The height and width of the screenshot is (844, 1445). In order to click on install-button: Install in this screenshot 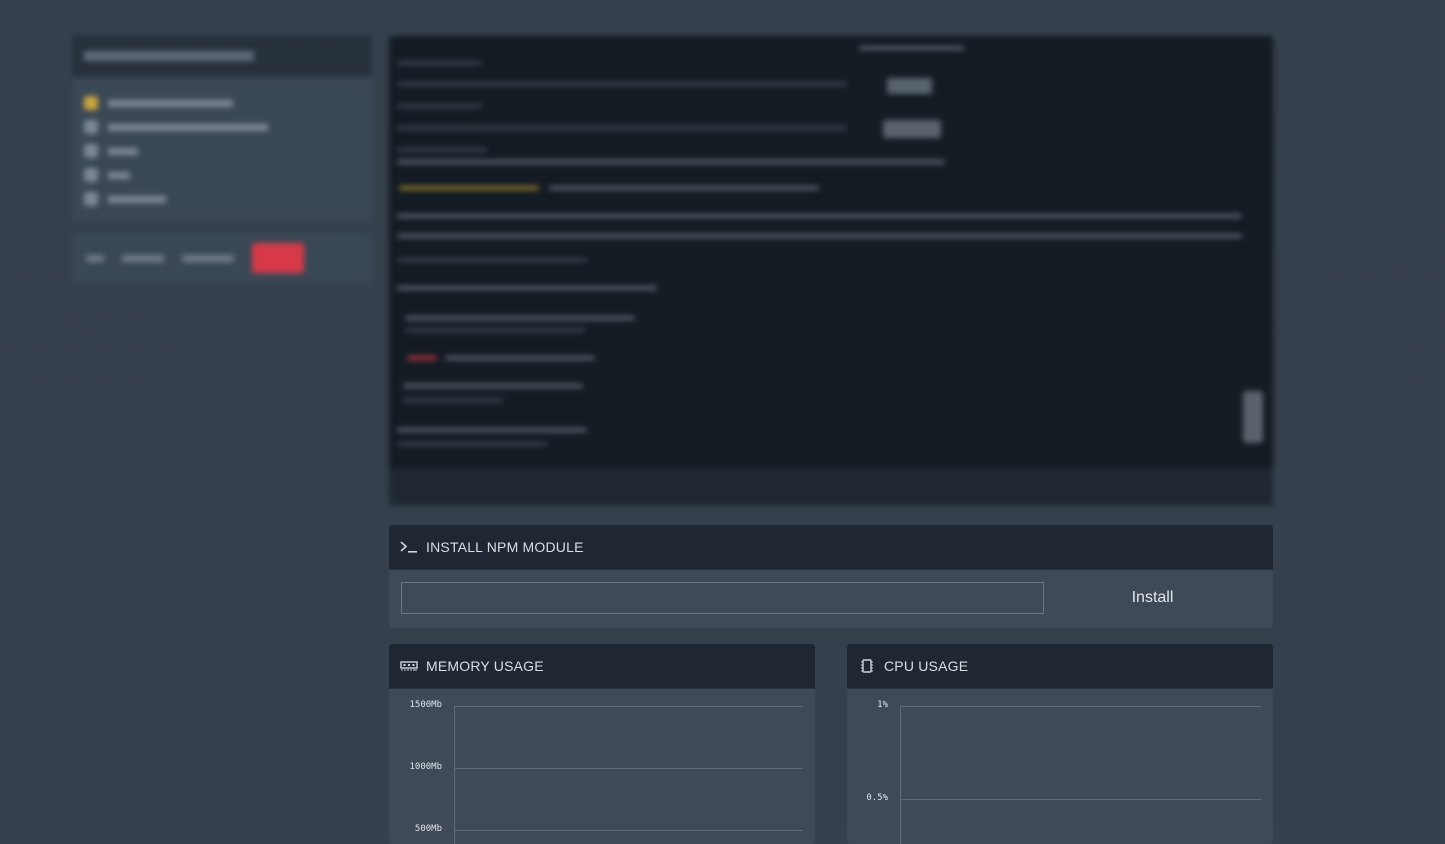, I will do `click(1152, 598)`.